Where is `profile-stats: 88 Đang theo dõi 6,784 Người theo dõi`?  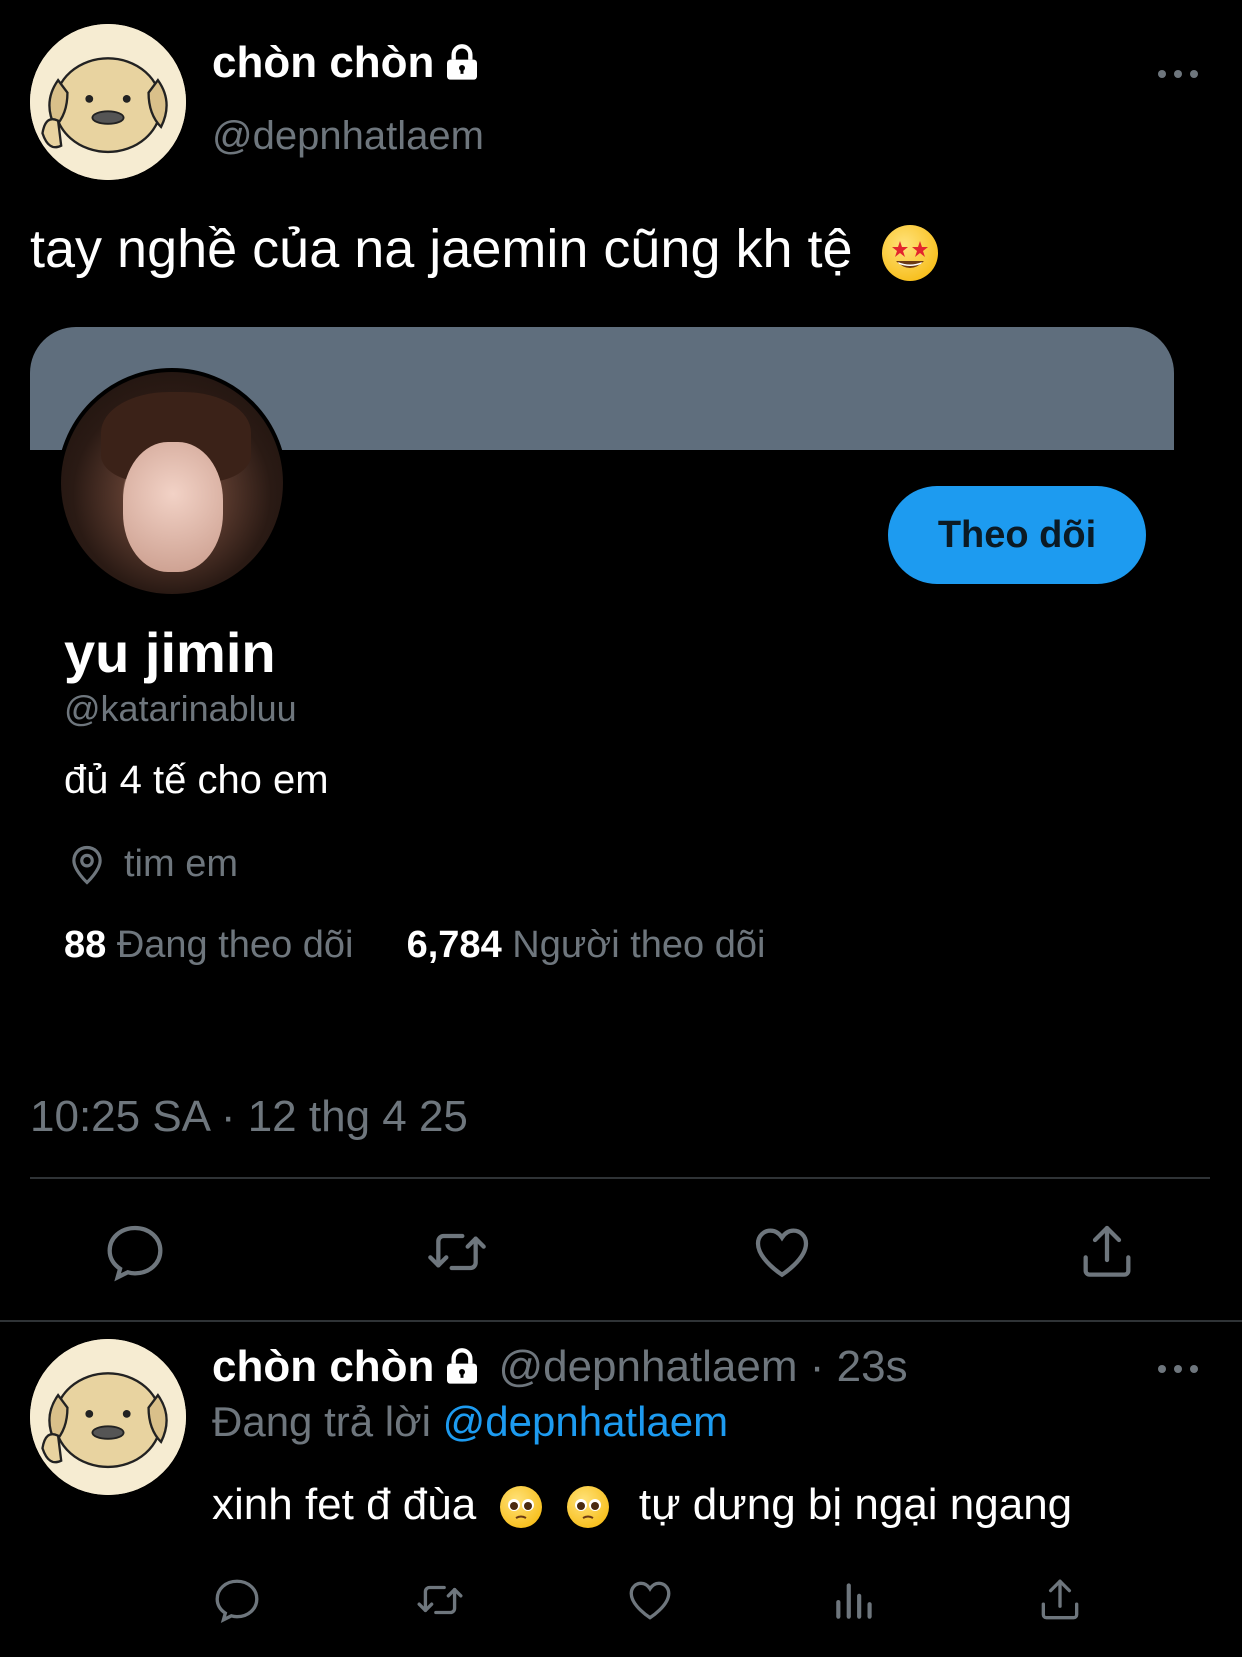 profile-stats: 88 Đang theo dõi 6,784 Người theo dõi is located at coordinates (414, 945).